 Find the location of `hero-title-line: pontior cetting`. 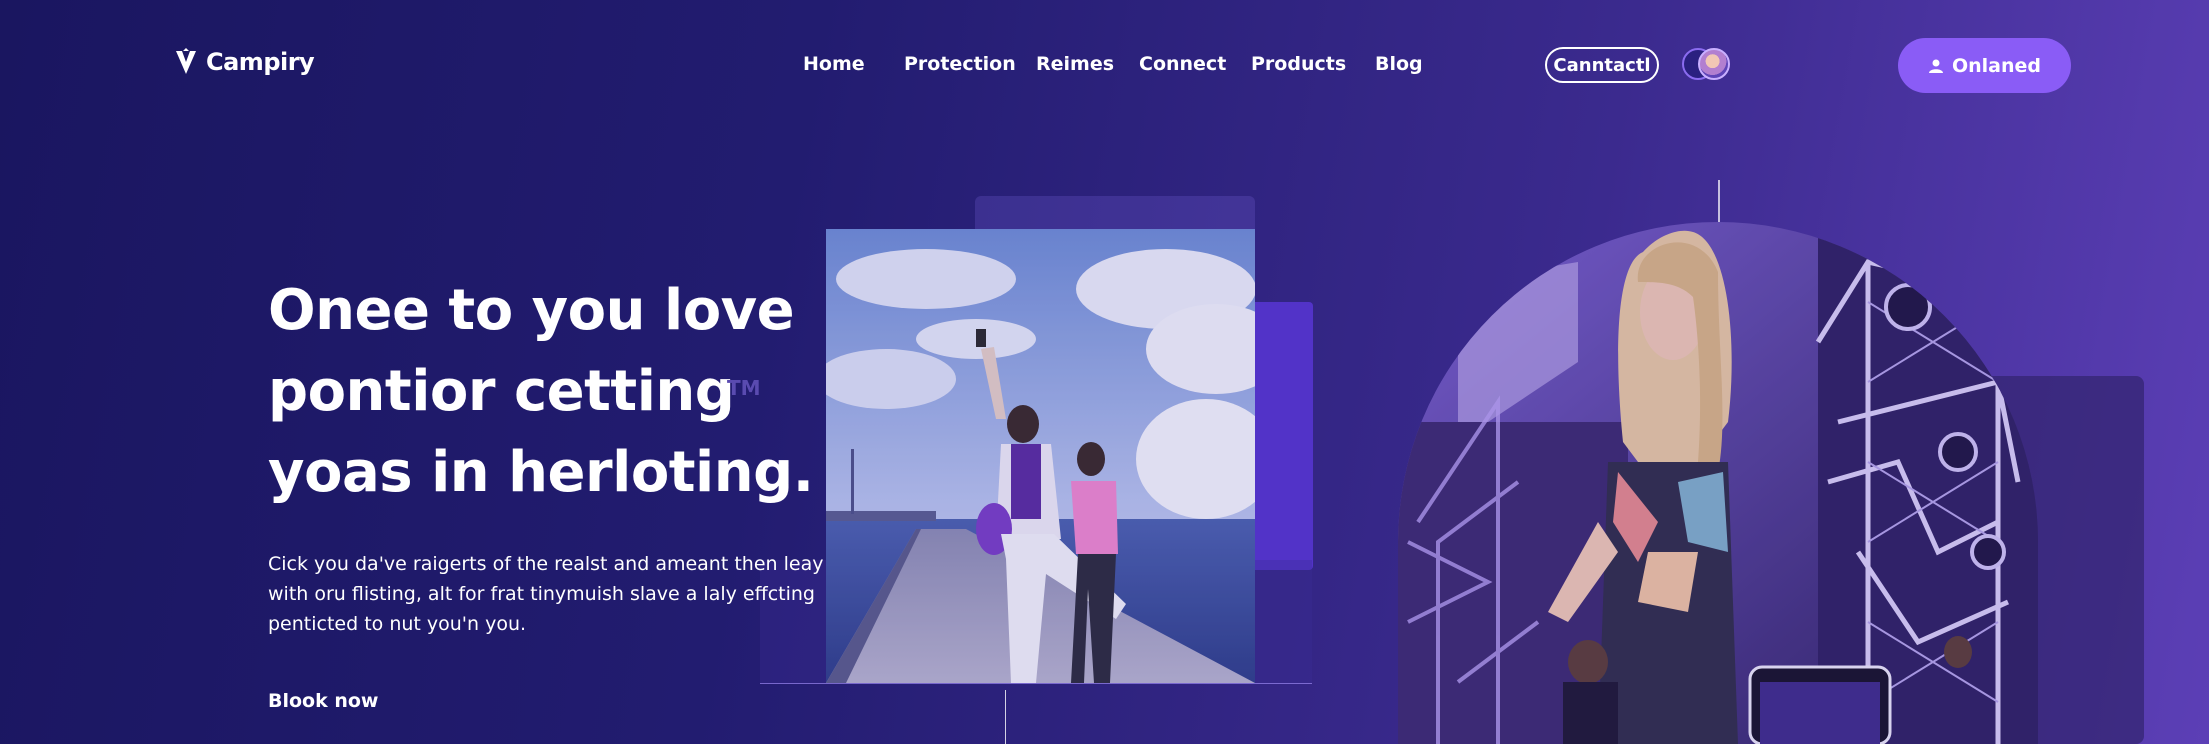

hero-title-line: pontior cetting is located at coordinates (501, 391).